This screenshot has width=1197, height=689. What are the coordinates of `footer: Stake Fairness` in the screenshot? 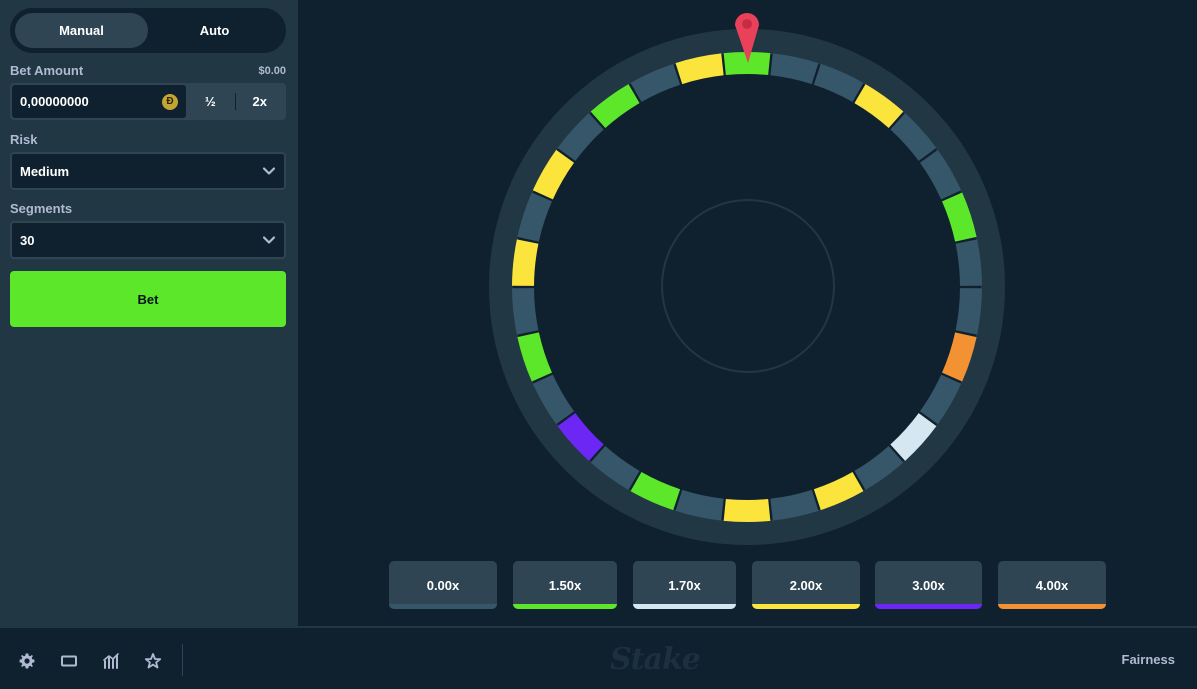 It's located at (598, 657).